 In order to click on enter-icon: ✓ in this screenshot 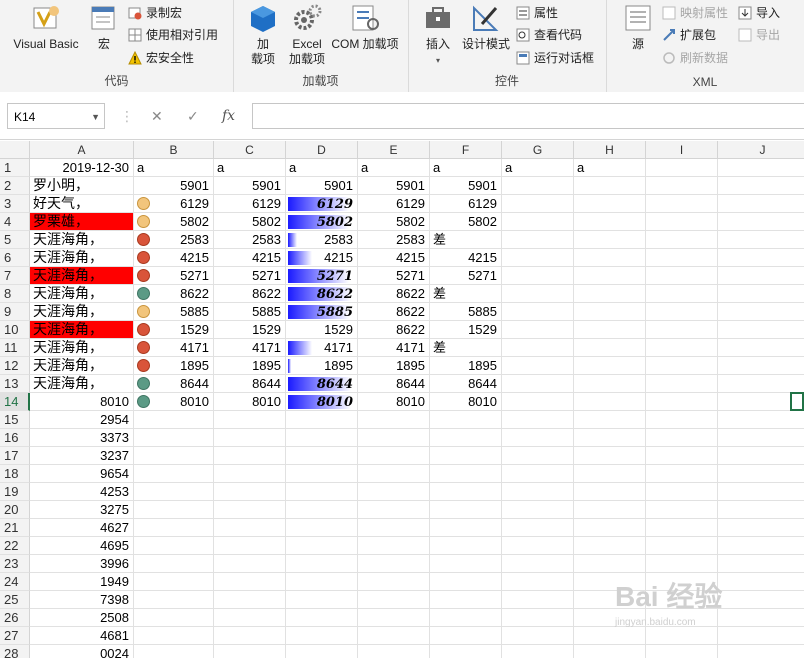, I will do `click(193, 116)`.